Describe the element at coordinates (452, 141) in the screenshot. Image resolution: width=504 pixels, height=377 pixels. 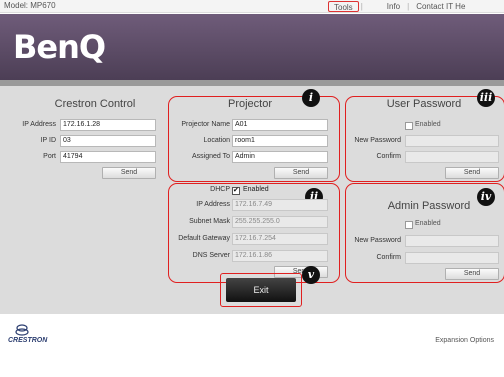
I see `user-new-password-input` at that location.